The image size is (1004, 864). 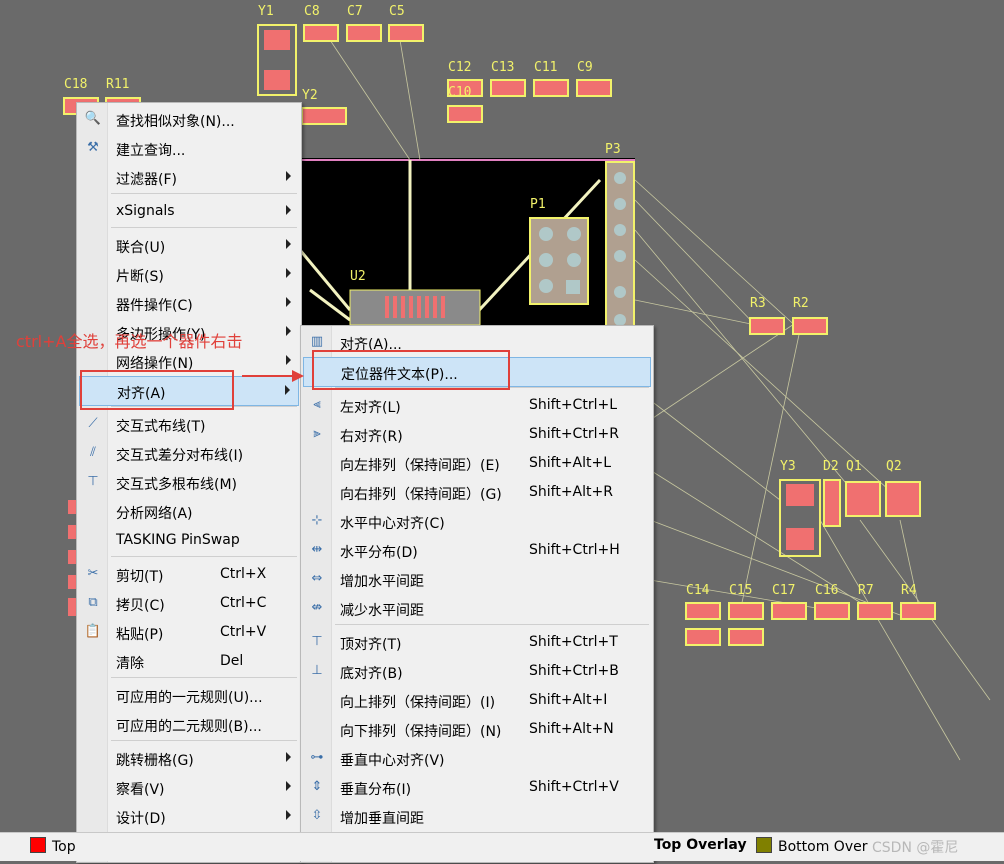 I want to click on layer-tab-top-overlay: Top Overlay, so click(x=700, y=845).